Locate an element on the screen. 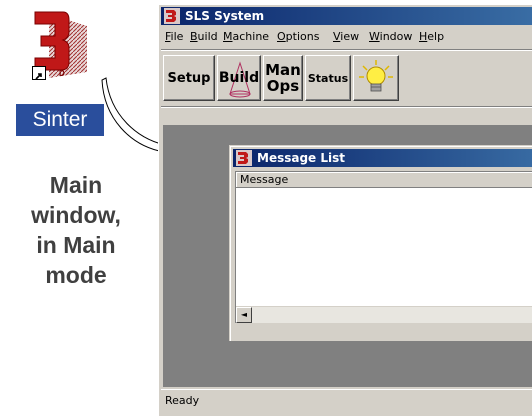 The width and height of the screenshot is (532, 416). setup-button: Setup is located at coordinates (189, 78).